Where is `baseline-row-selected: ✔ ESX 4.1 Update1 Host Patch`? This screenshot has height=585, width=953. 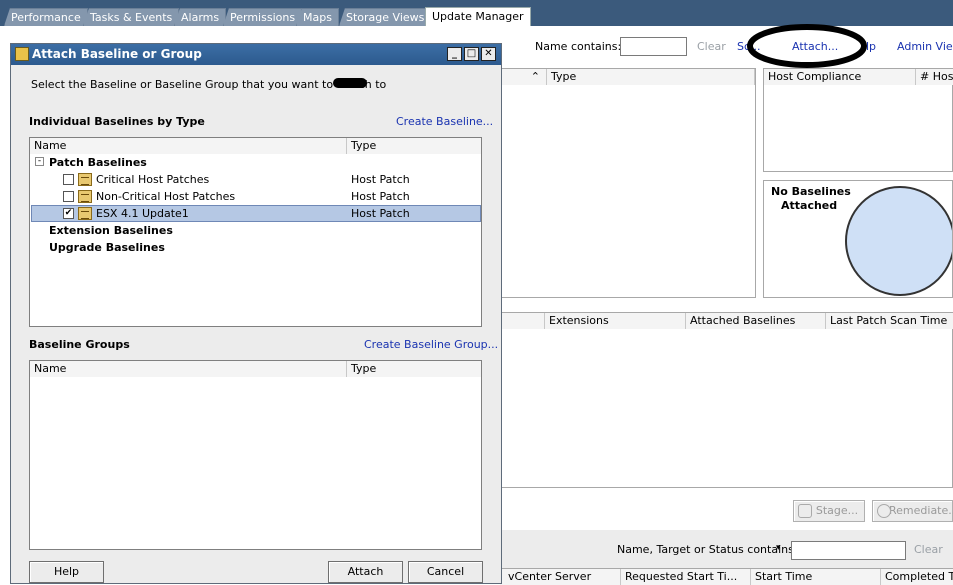 baseline-row-selected: ✔ ESX 4.1 Update1 Host Patch is located at coordinates (256, 213).